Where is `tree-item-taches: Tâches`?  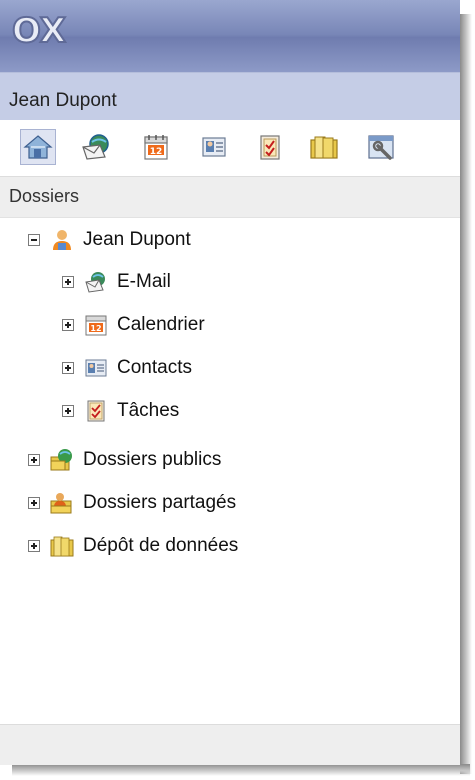
tree-item-taches: Tâches is located at coordinates (120, 411).